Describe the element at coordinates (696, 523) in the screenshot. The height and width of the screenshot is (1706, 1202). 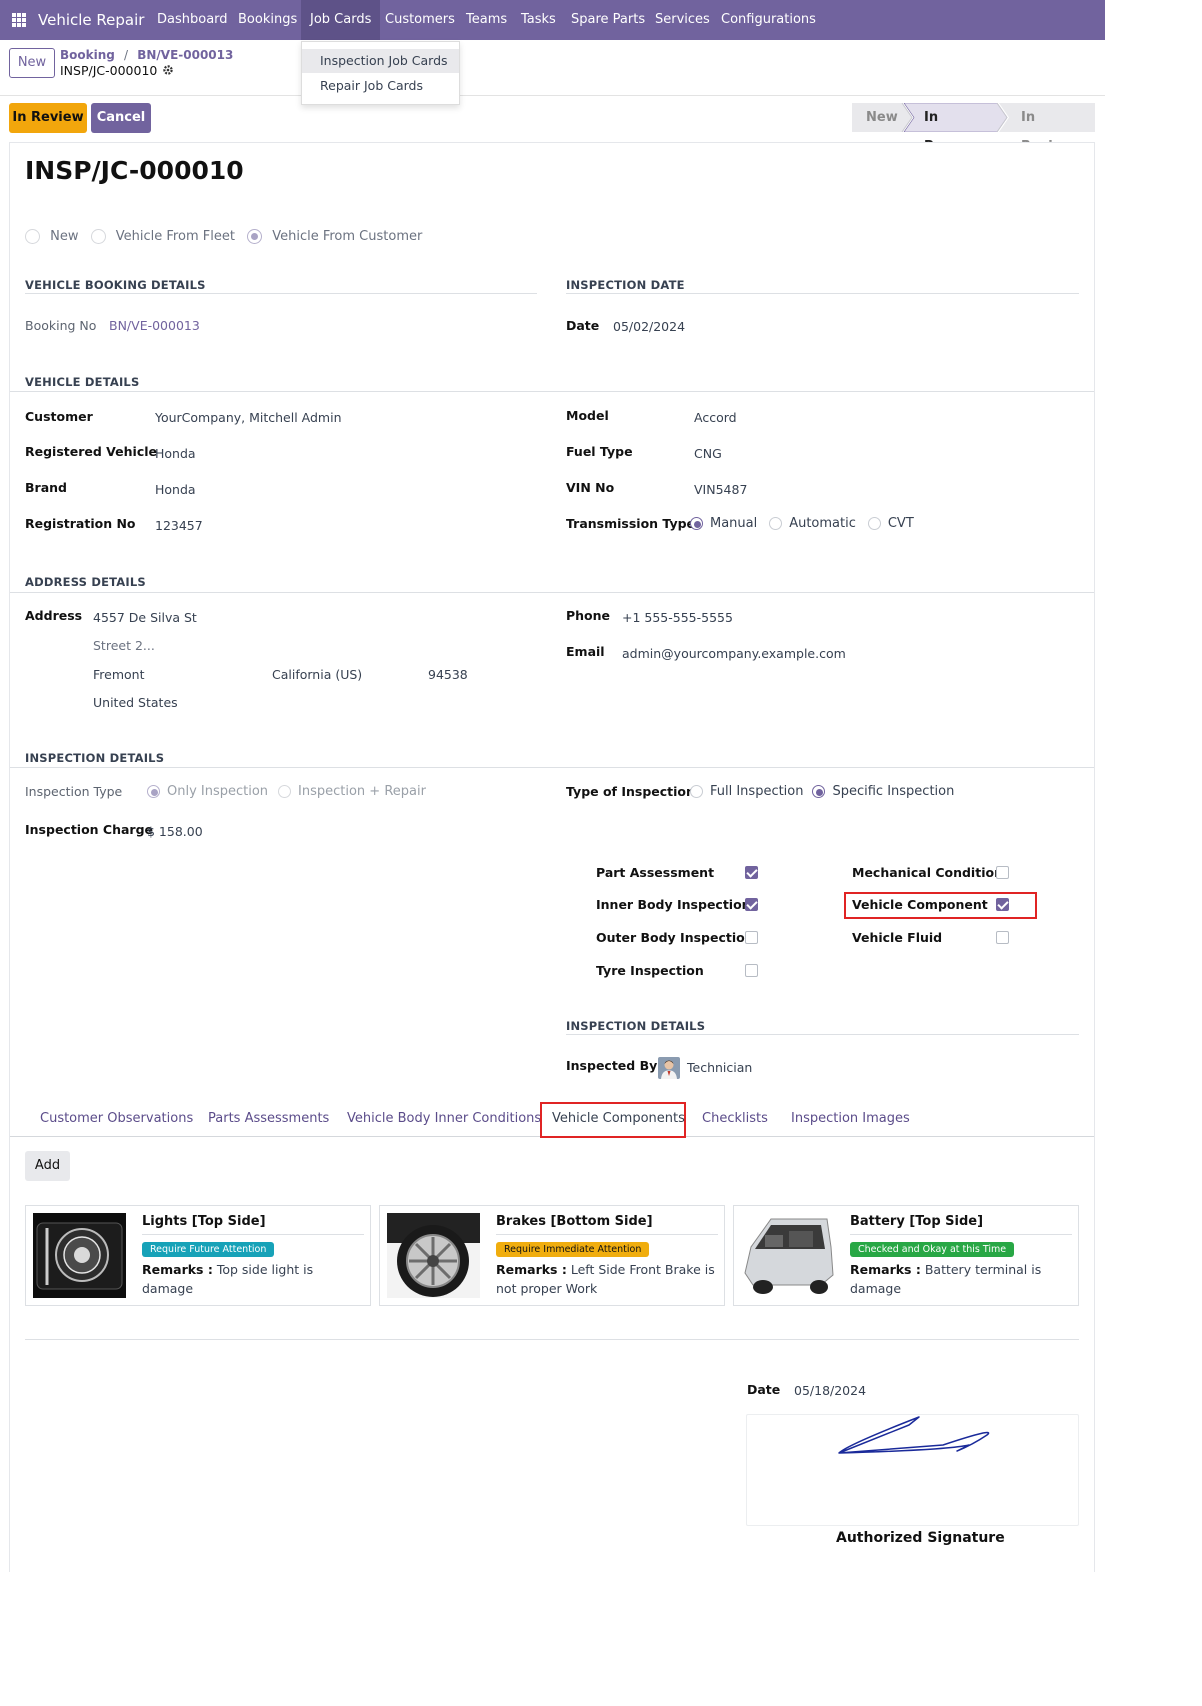
I see `radio-manual` at that location.